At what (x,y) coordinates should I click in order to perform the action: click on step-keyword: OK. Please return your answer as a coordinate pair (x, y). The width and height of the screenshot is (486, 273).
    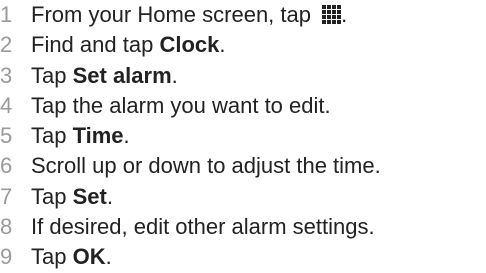
    Looking at the image, I should click on (89, 257).